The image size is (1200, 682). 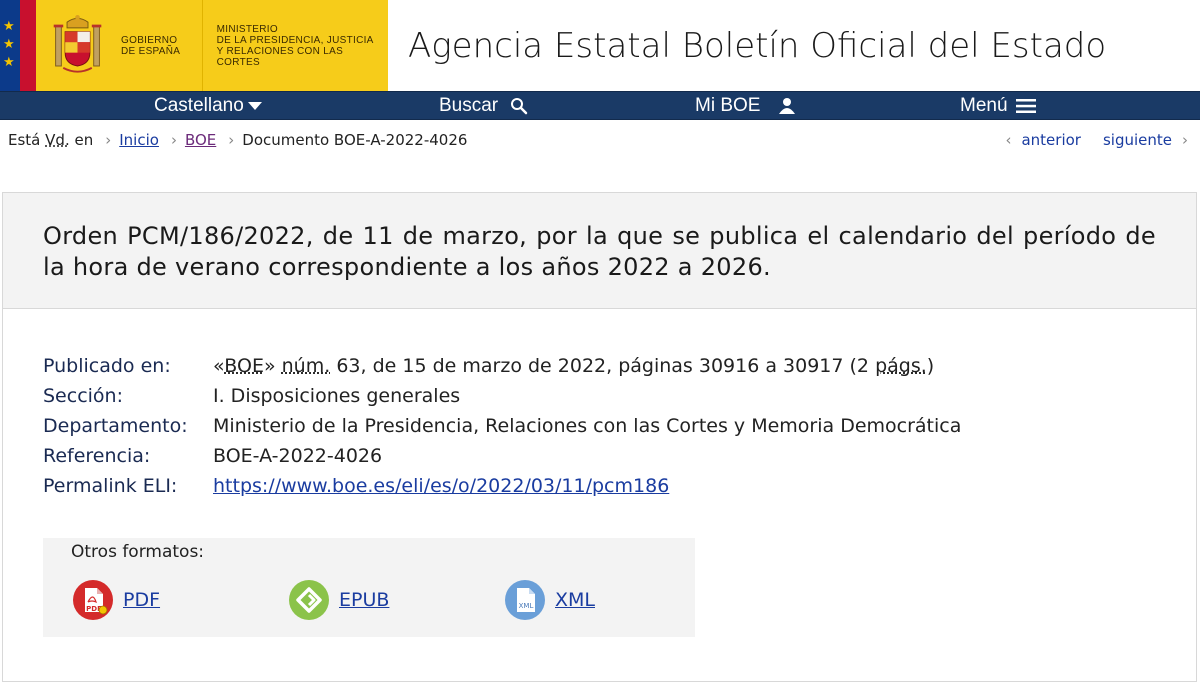 What do you see at coordinates (115, 426) in the screenshot?
I see `meta-label: Departamento:` at bounding box center [115, 426].